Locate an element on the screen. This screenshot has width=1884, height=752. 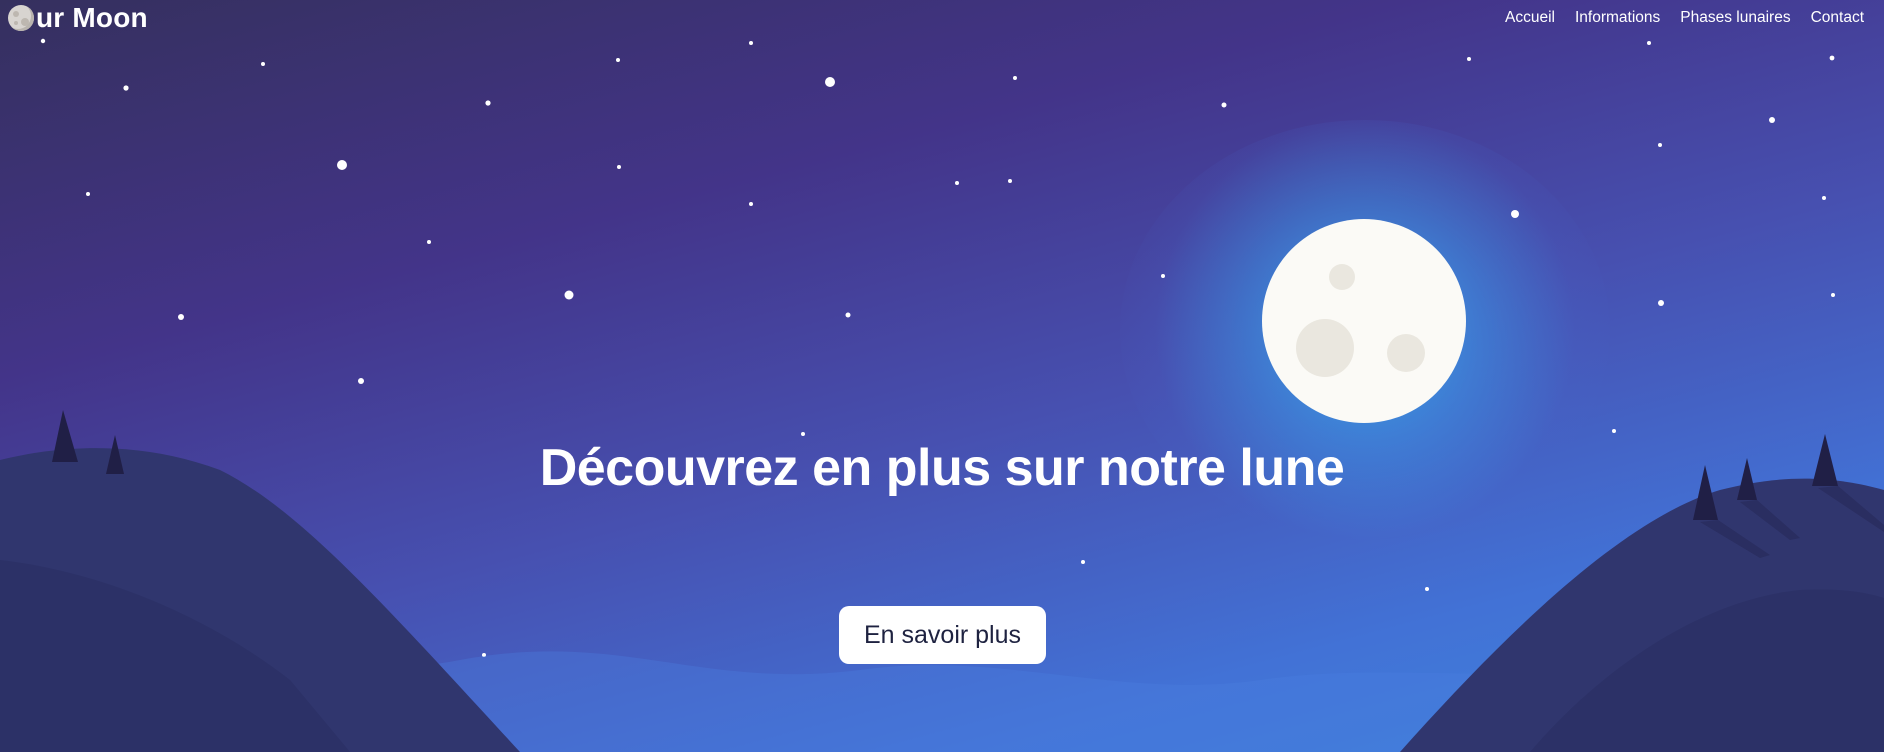
hero-headline: Découvrez en plus sur notre lune is located at coordinates (942, 468).